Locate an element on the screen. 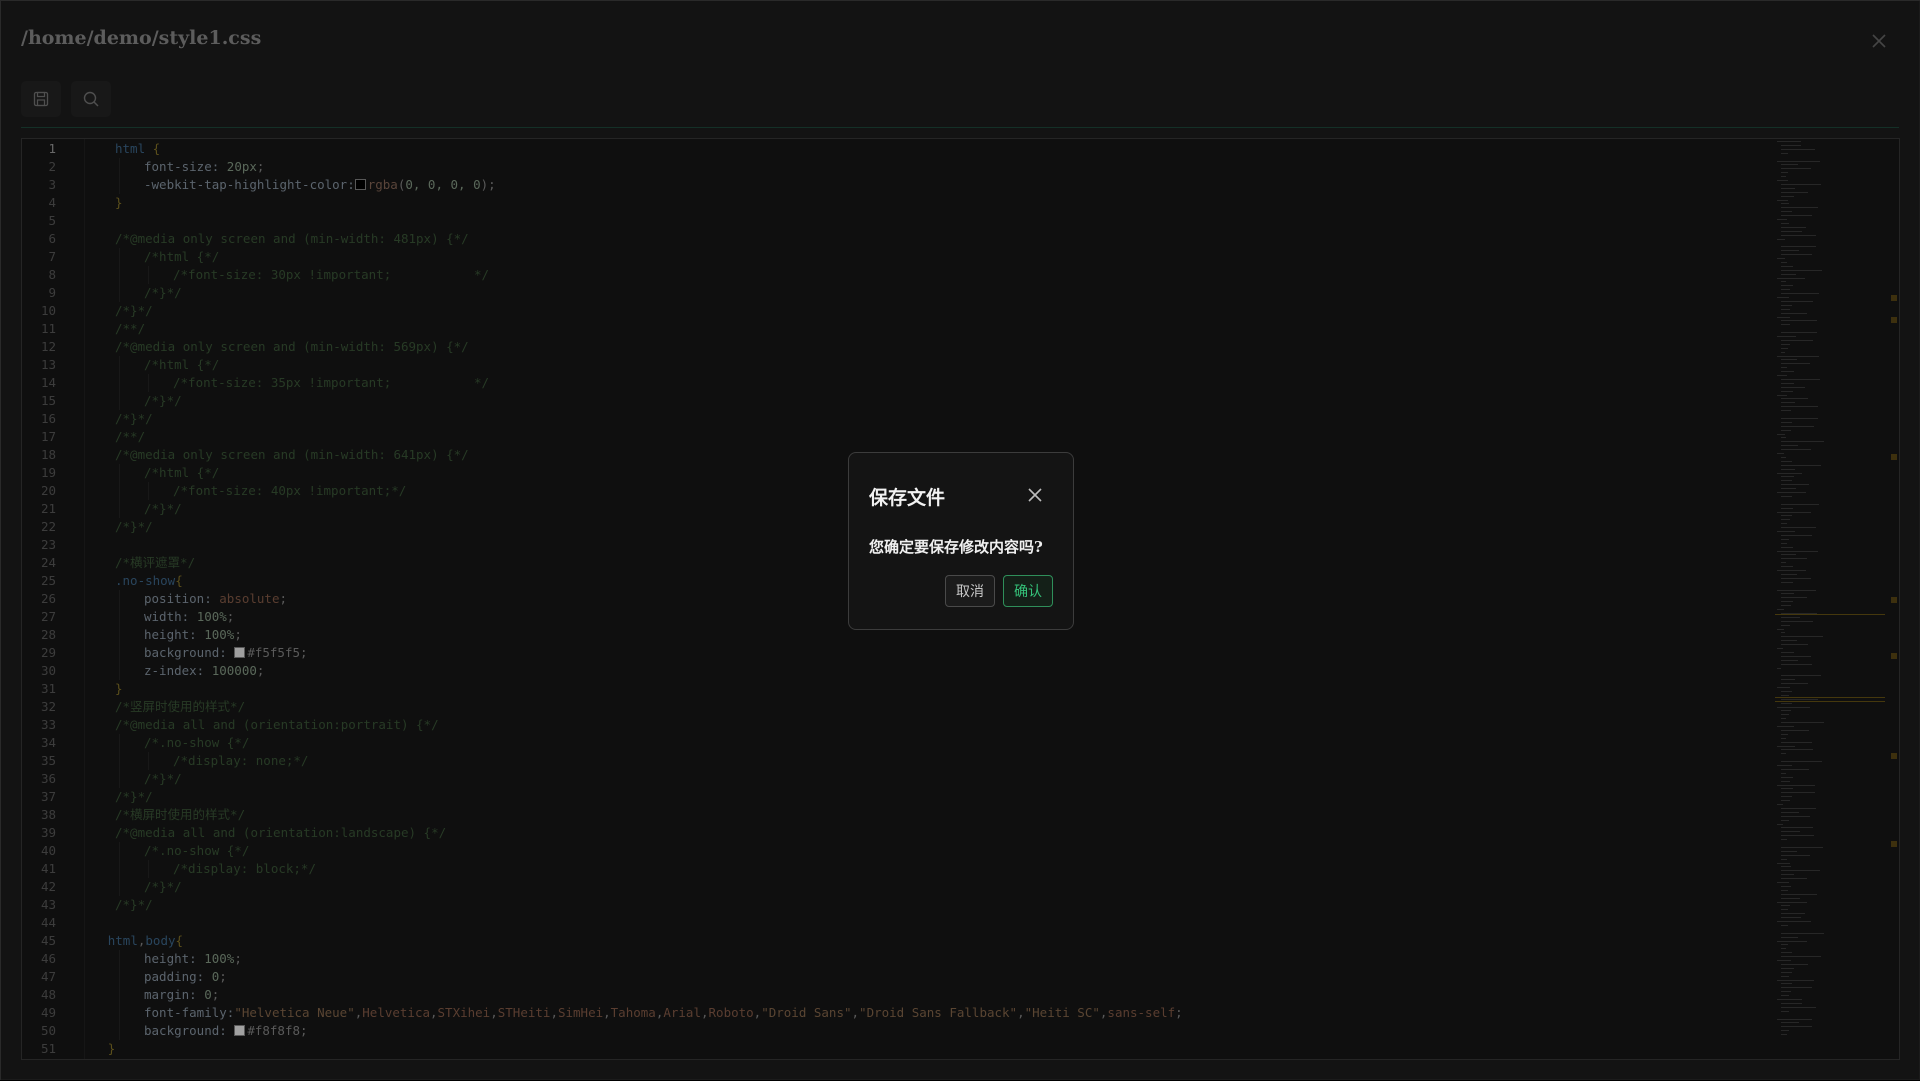 This screenshot has width=1920, height=1081. dialog-message: 您确定要保存修改内容吗? is located at coordinates (956, 547).